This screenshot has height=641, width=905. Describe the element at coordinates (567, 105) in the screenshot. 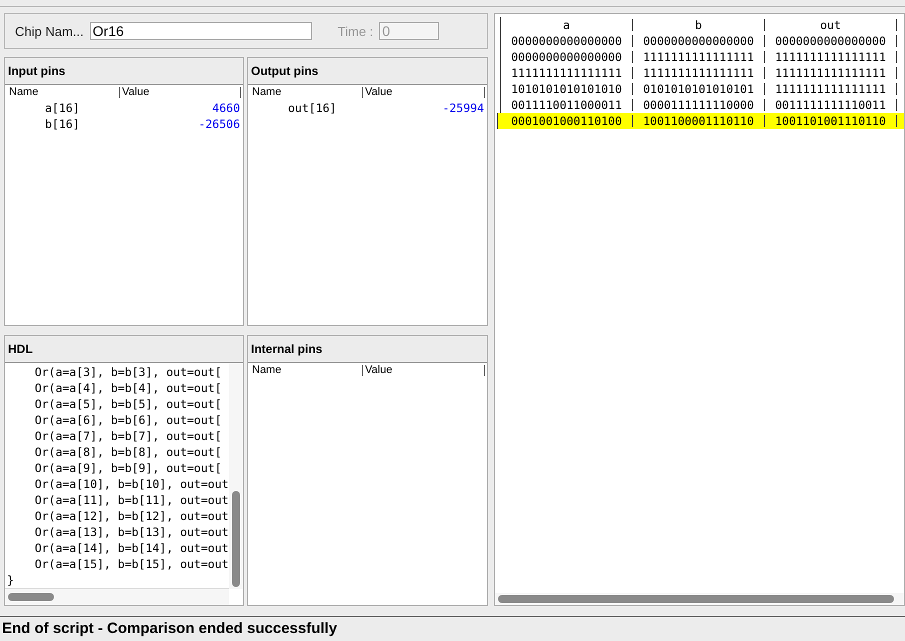

I see `table-cell: 0011110011000011` at that location.